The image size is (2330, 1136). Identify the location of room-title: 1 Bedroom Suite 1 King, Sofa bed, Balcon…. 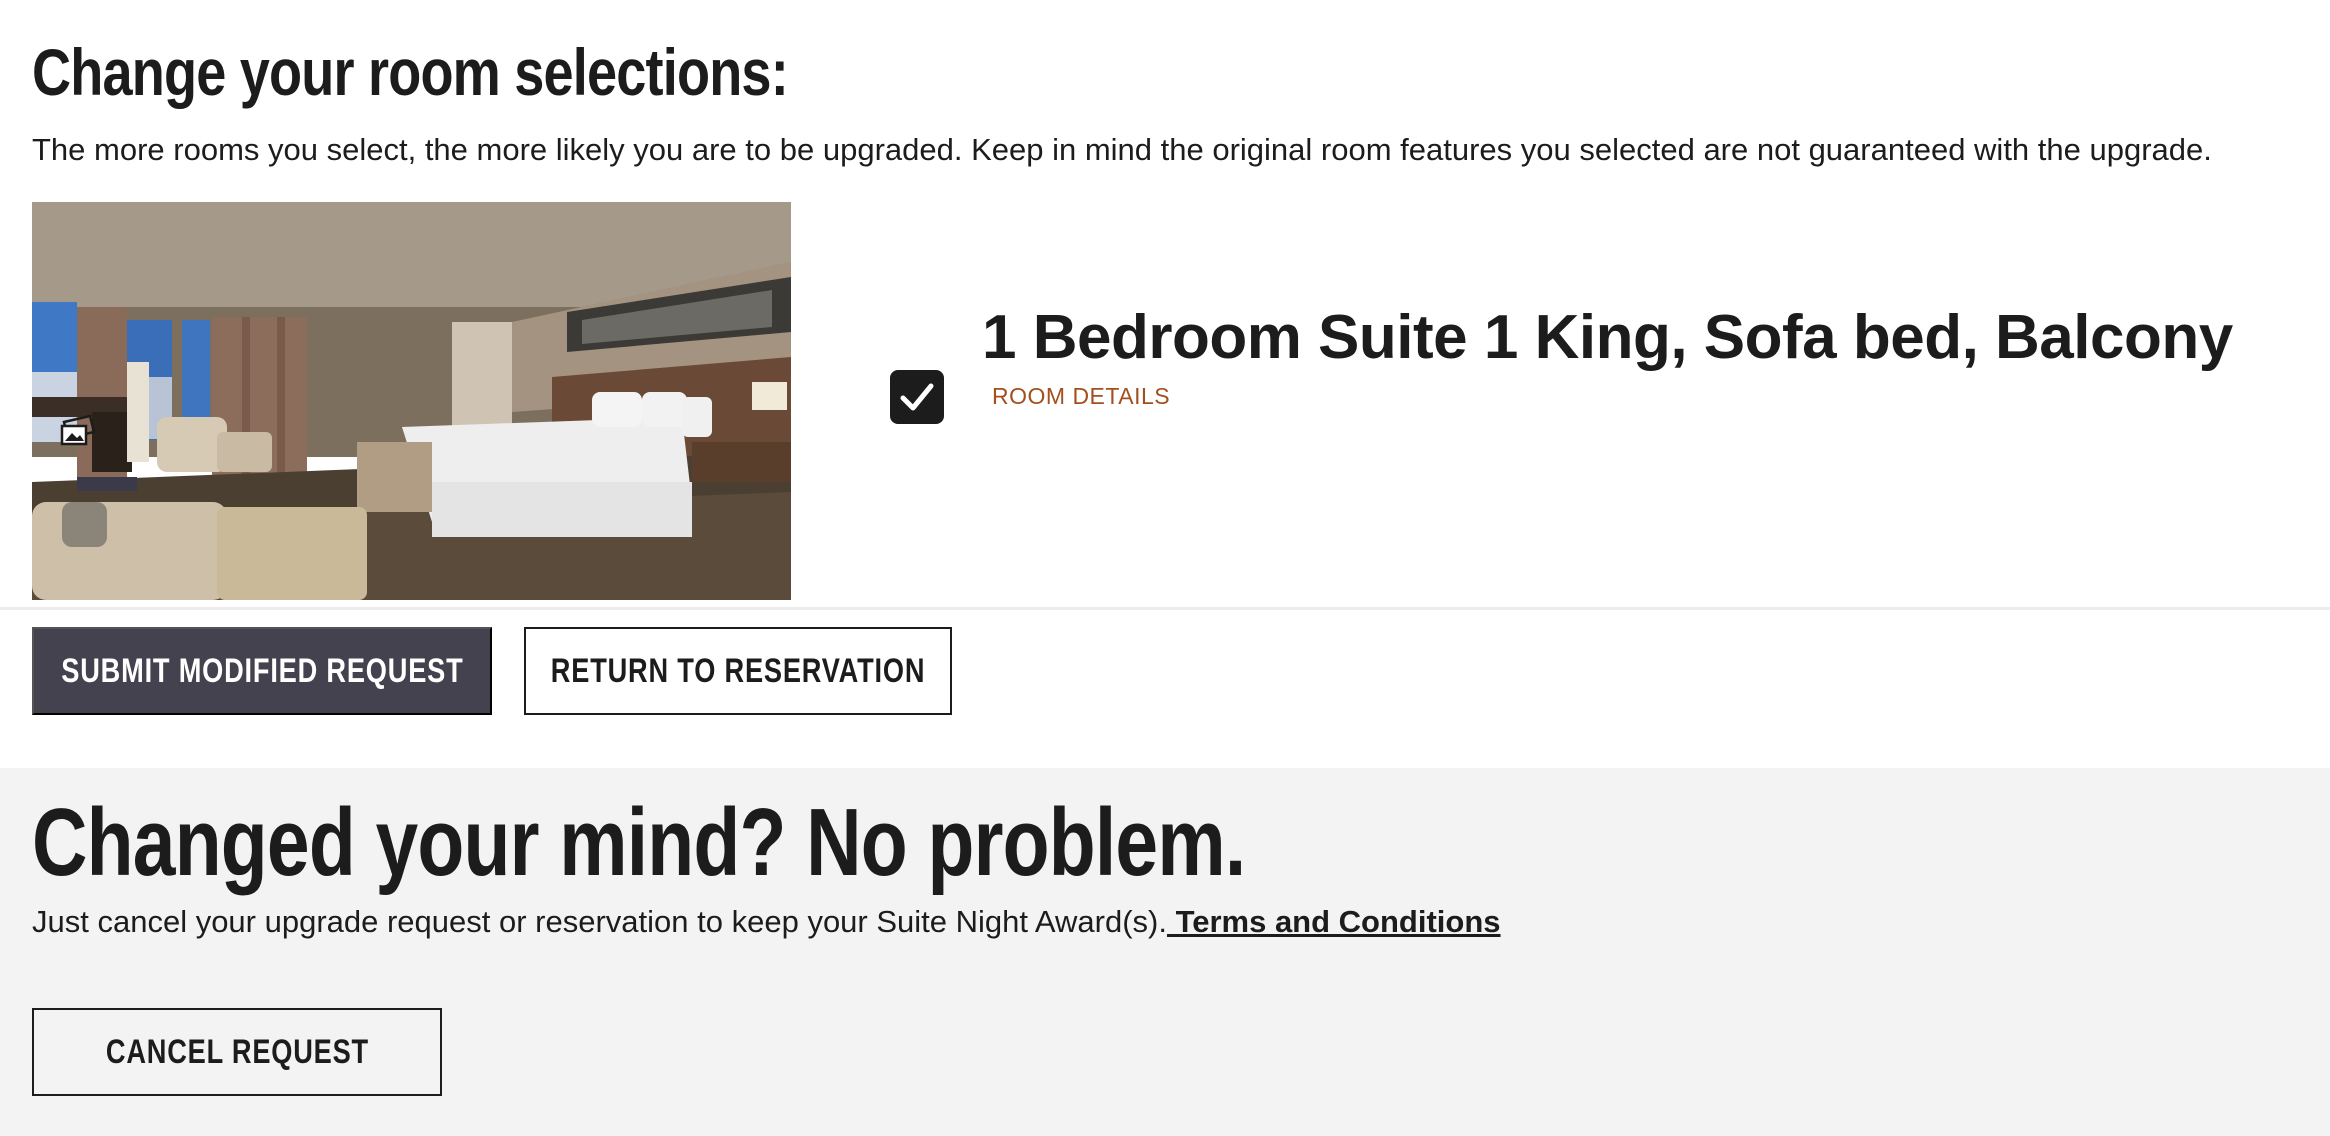
(1607, 337).